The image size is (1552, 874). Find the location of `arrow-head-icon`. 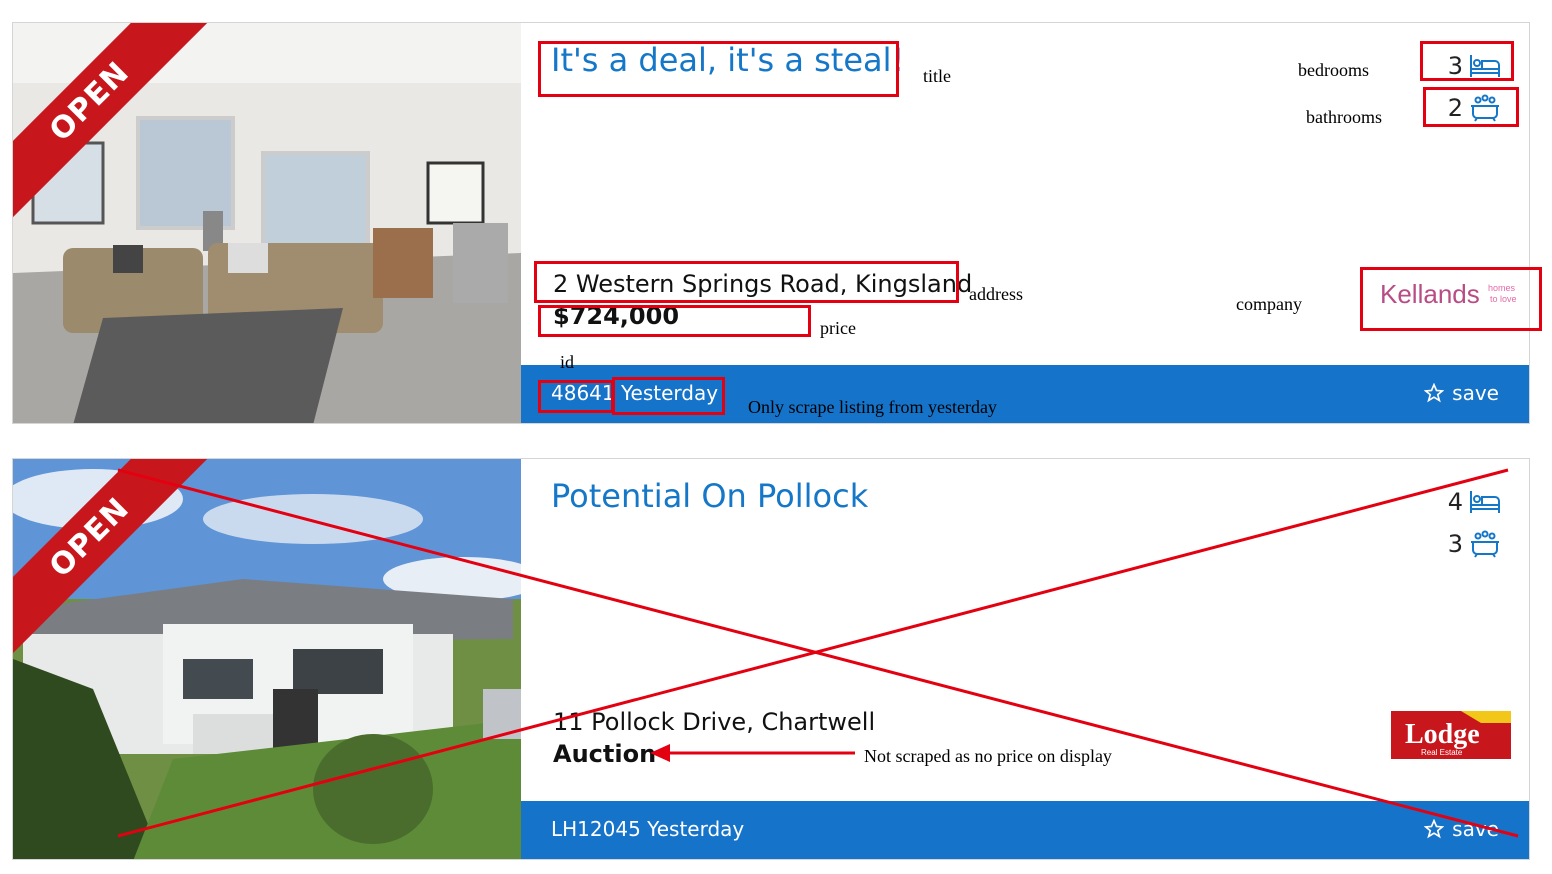

arrow-head-icon is located at coordinates (660, 753).